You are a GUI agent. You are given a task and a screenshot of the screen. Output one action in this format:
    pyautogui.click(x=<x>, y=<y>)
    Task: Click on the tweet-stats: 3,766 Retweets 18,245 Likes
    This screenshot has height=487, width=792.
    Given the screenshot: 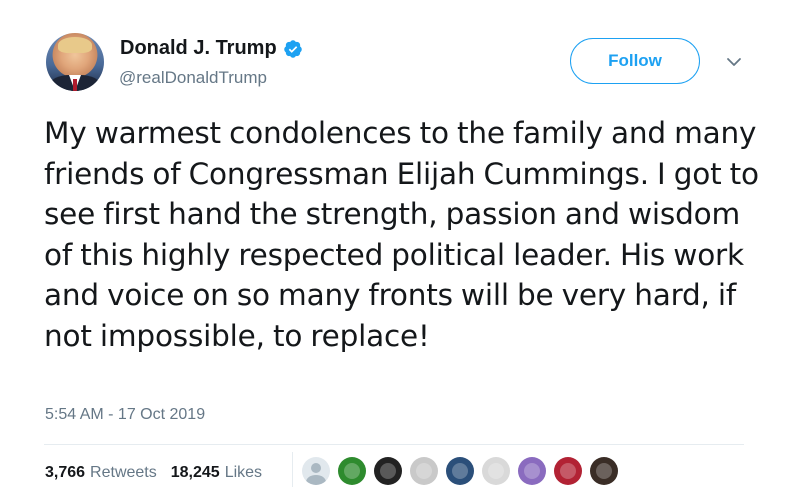 What is the action you would take?
    pyautogui.click(x=153, y=473)
    